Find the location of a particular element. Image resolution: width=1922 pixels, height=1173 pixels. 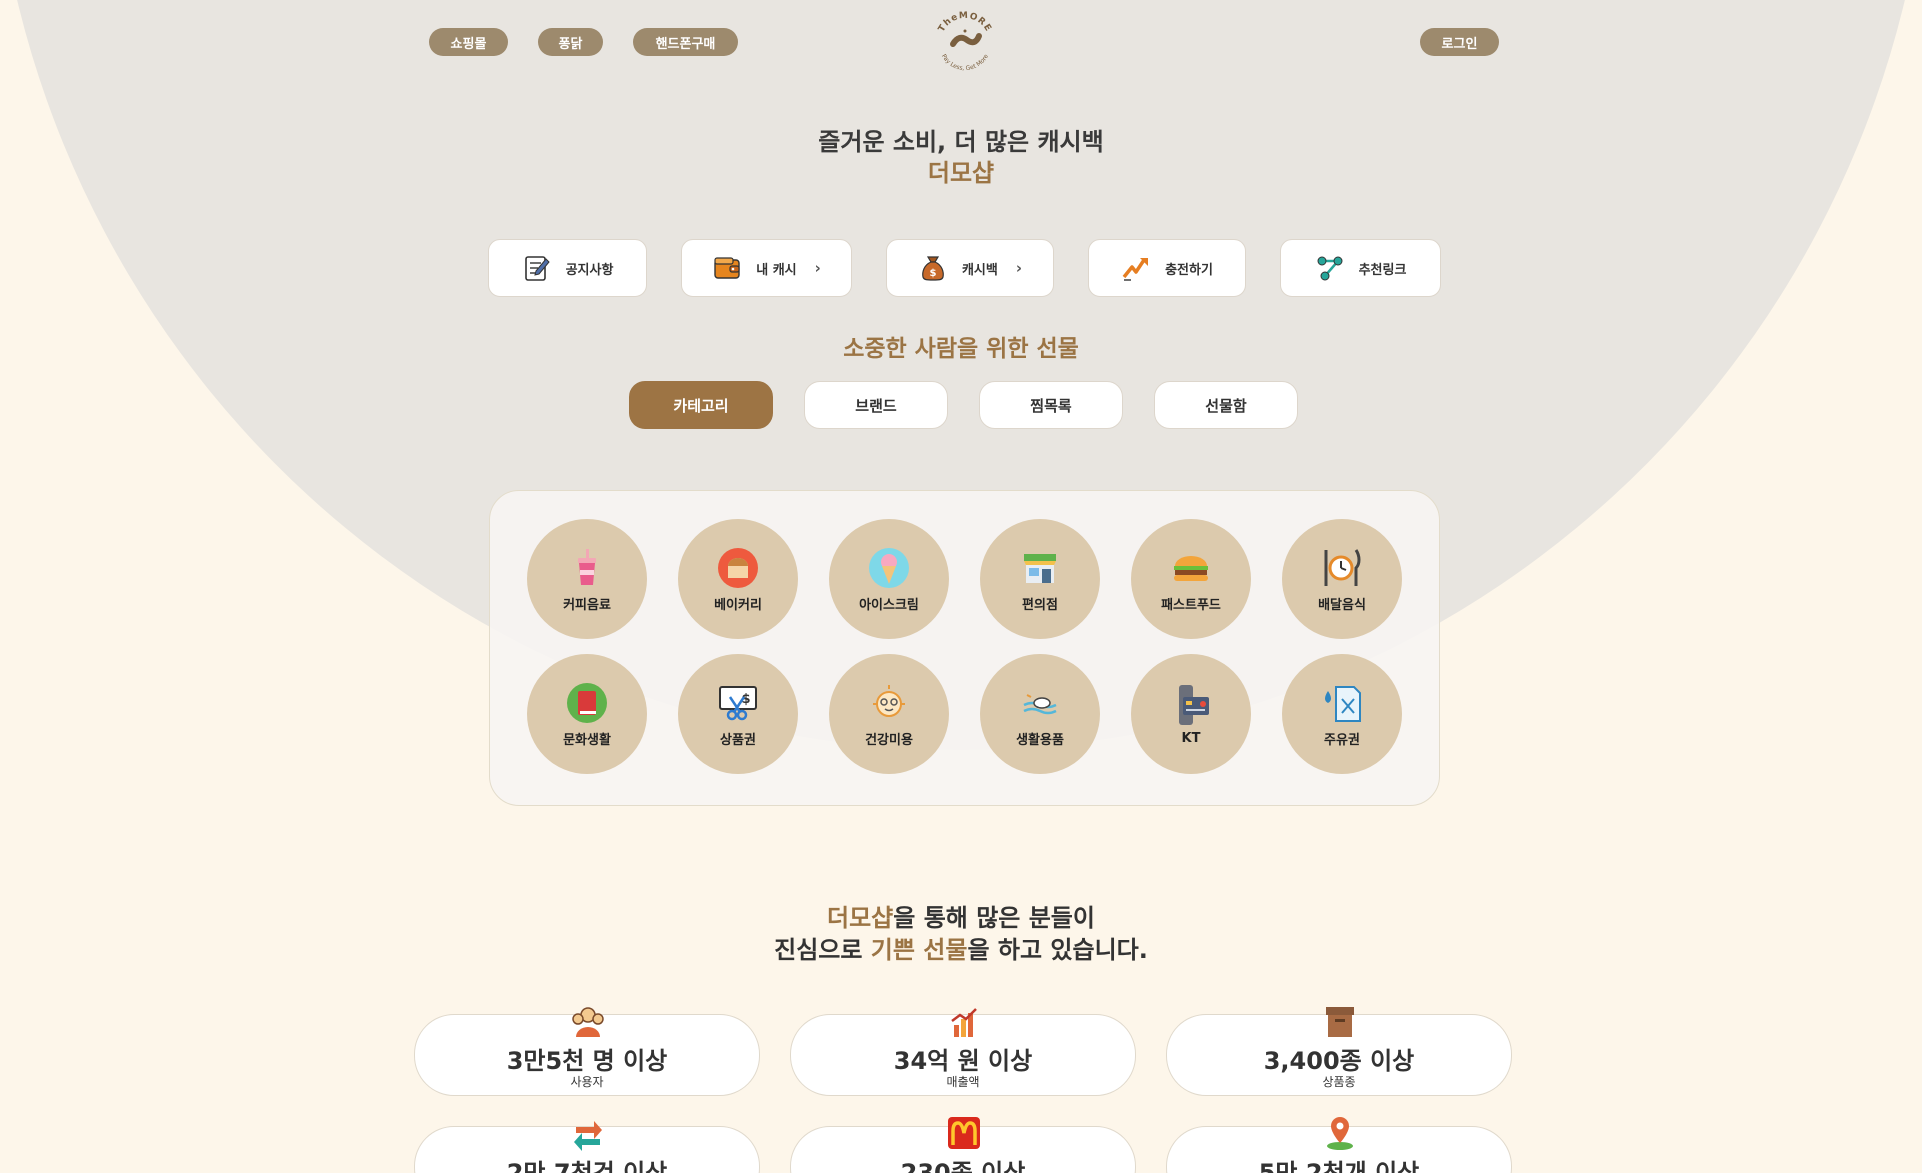

category-health-beauty: 건강미용 is located at coordinates (889, 714).